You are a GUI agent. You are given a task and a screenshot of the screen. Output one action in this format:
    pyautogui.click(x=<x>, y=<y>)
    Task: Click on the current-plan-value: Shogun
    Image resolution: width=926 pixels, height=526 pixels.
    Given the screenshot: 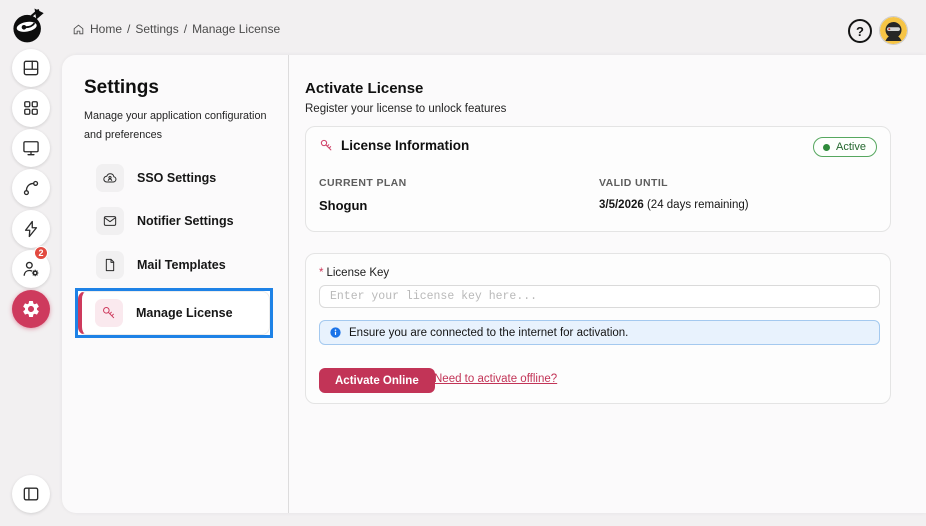 What is the action you would take?
    pyautogui.click(x=343, y=205)
    